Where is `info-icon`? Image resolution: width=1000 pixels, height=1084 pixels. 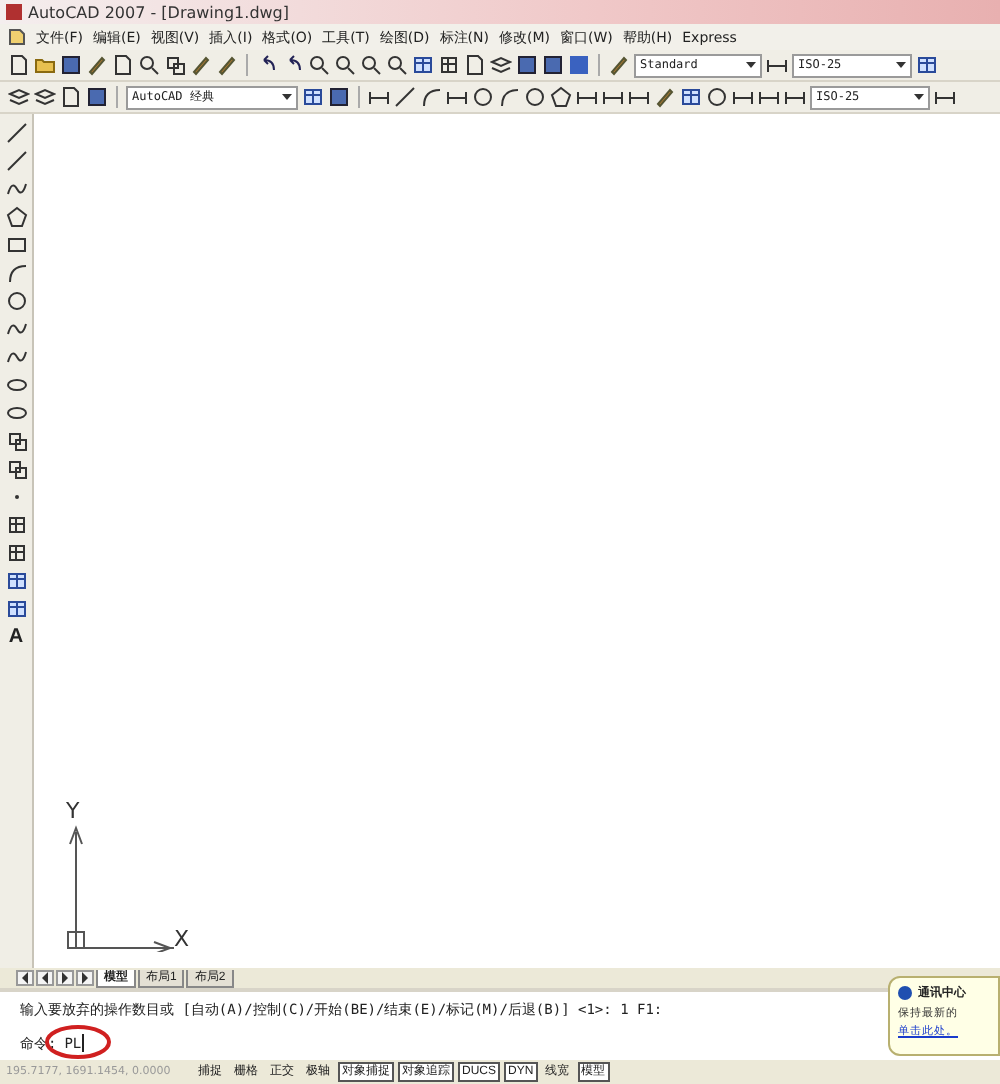
info-icon is located at coordinates (905, 993).